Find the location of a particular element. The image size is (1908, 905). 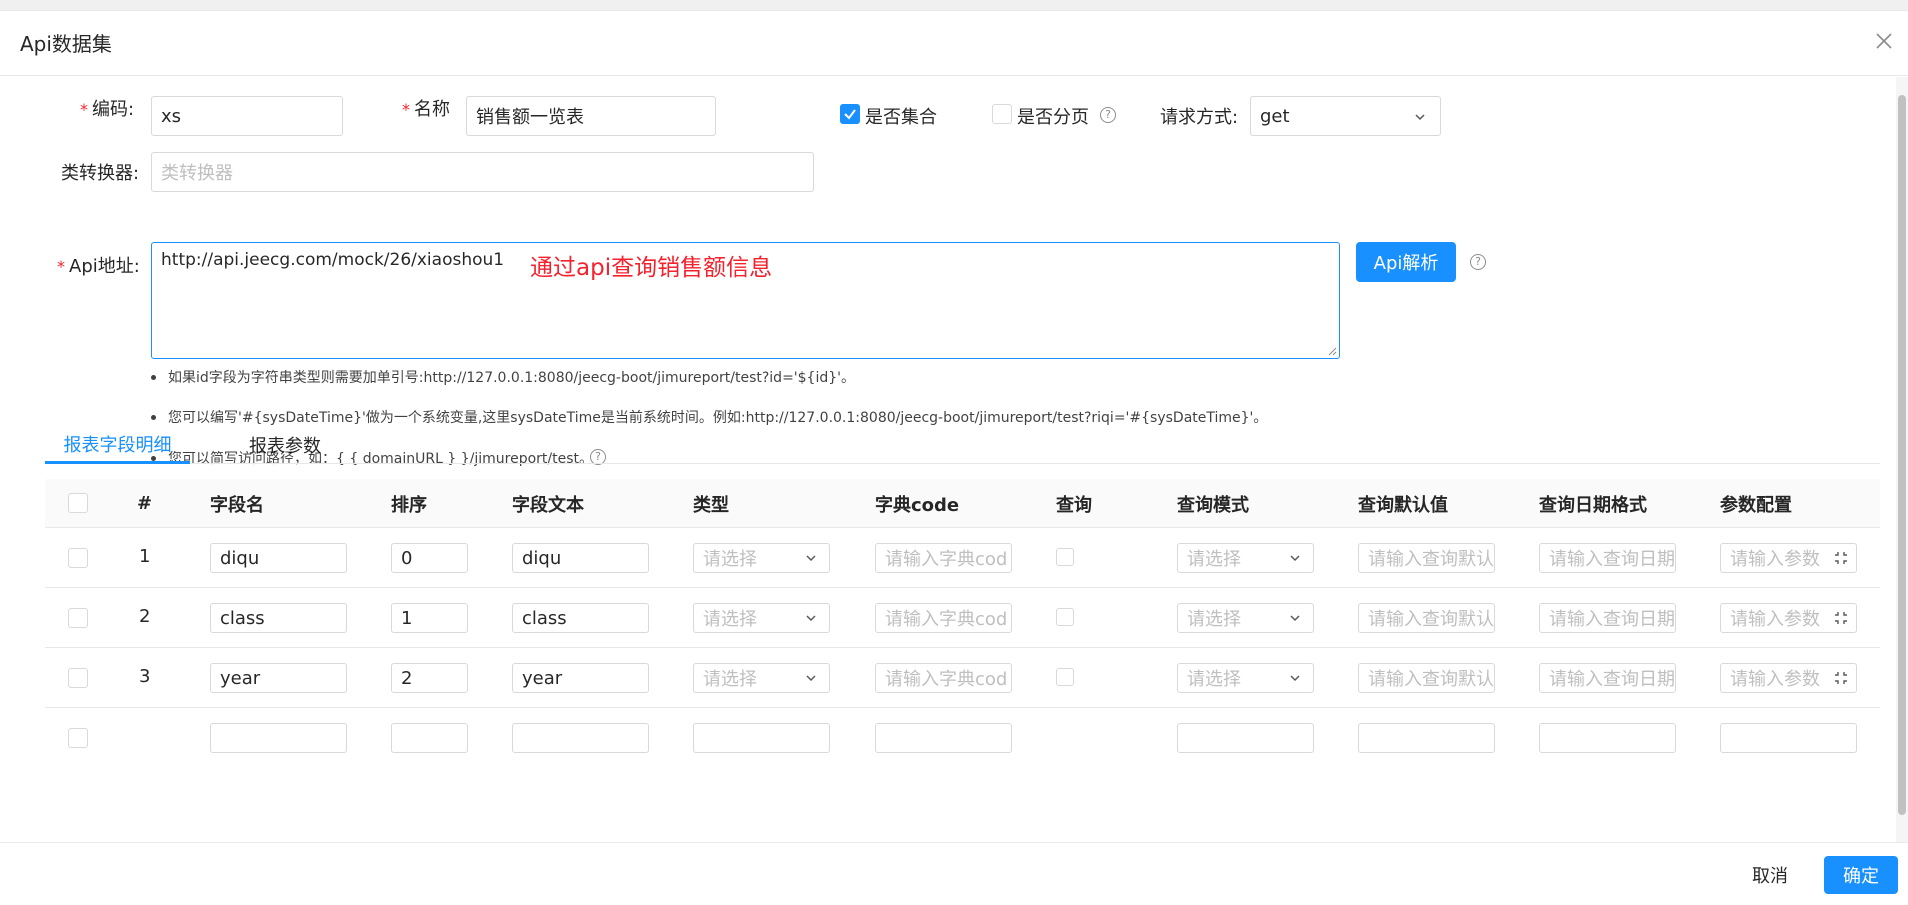

dict-code-input is located at coordinates (943, 738).